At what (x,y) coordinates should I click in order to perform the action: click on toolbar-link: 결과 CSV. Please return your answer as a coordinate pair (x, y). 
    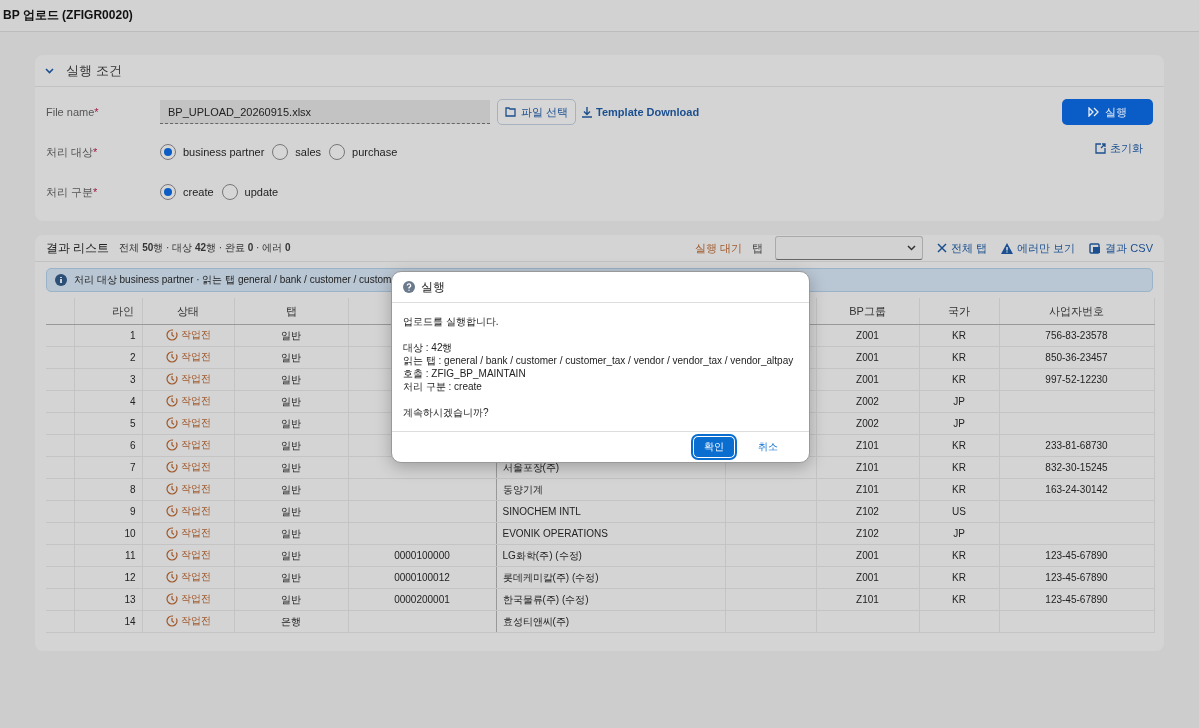
    Looking at the image, I should click on (1121, 248).